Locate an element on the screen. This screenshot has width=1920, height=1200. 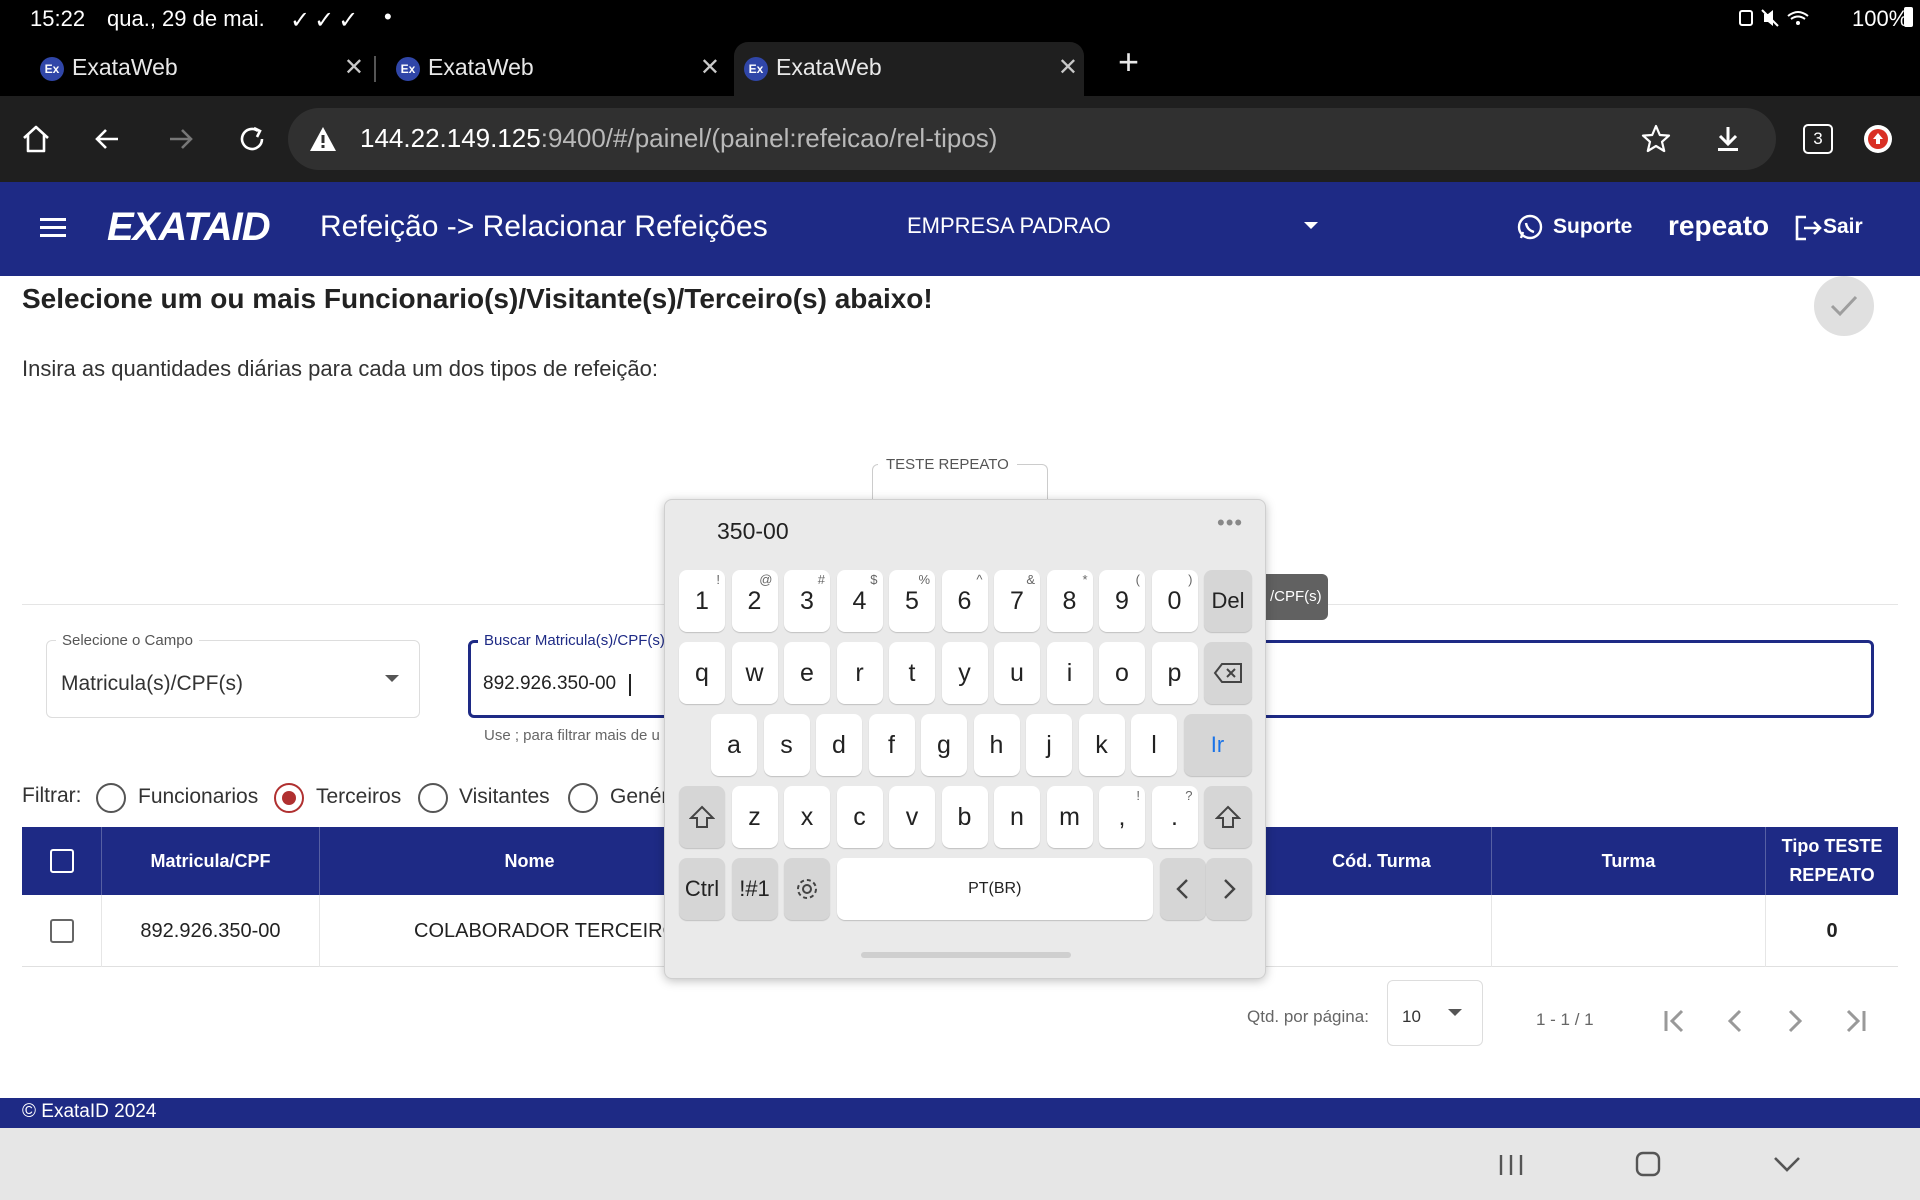
key-backspace is located at coordinates (1228, 673).